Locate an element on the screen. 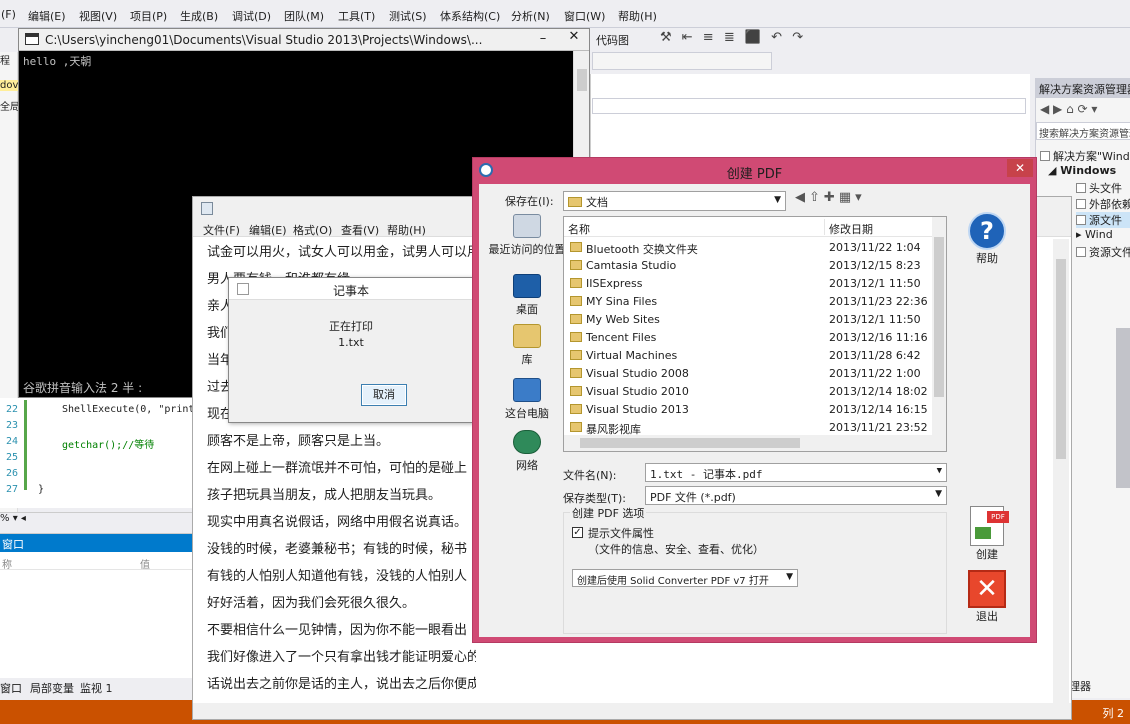  tab-window: 窗口 is located at coordinates (11, 688).